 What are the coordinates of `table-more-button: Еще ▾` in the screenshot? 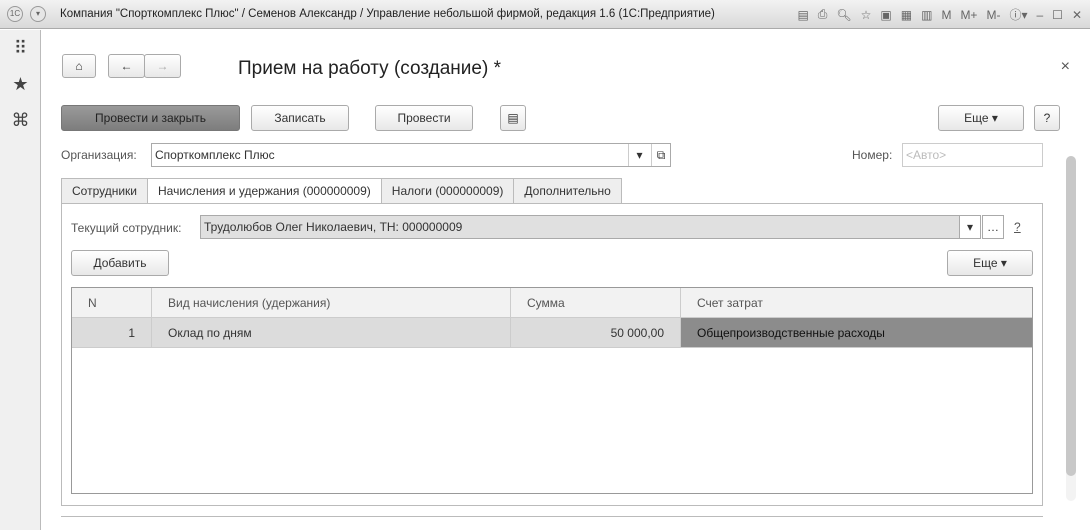 It's located at (990, 263).